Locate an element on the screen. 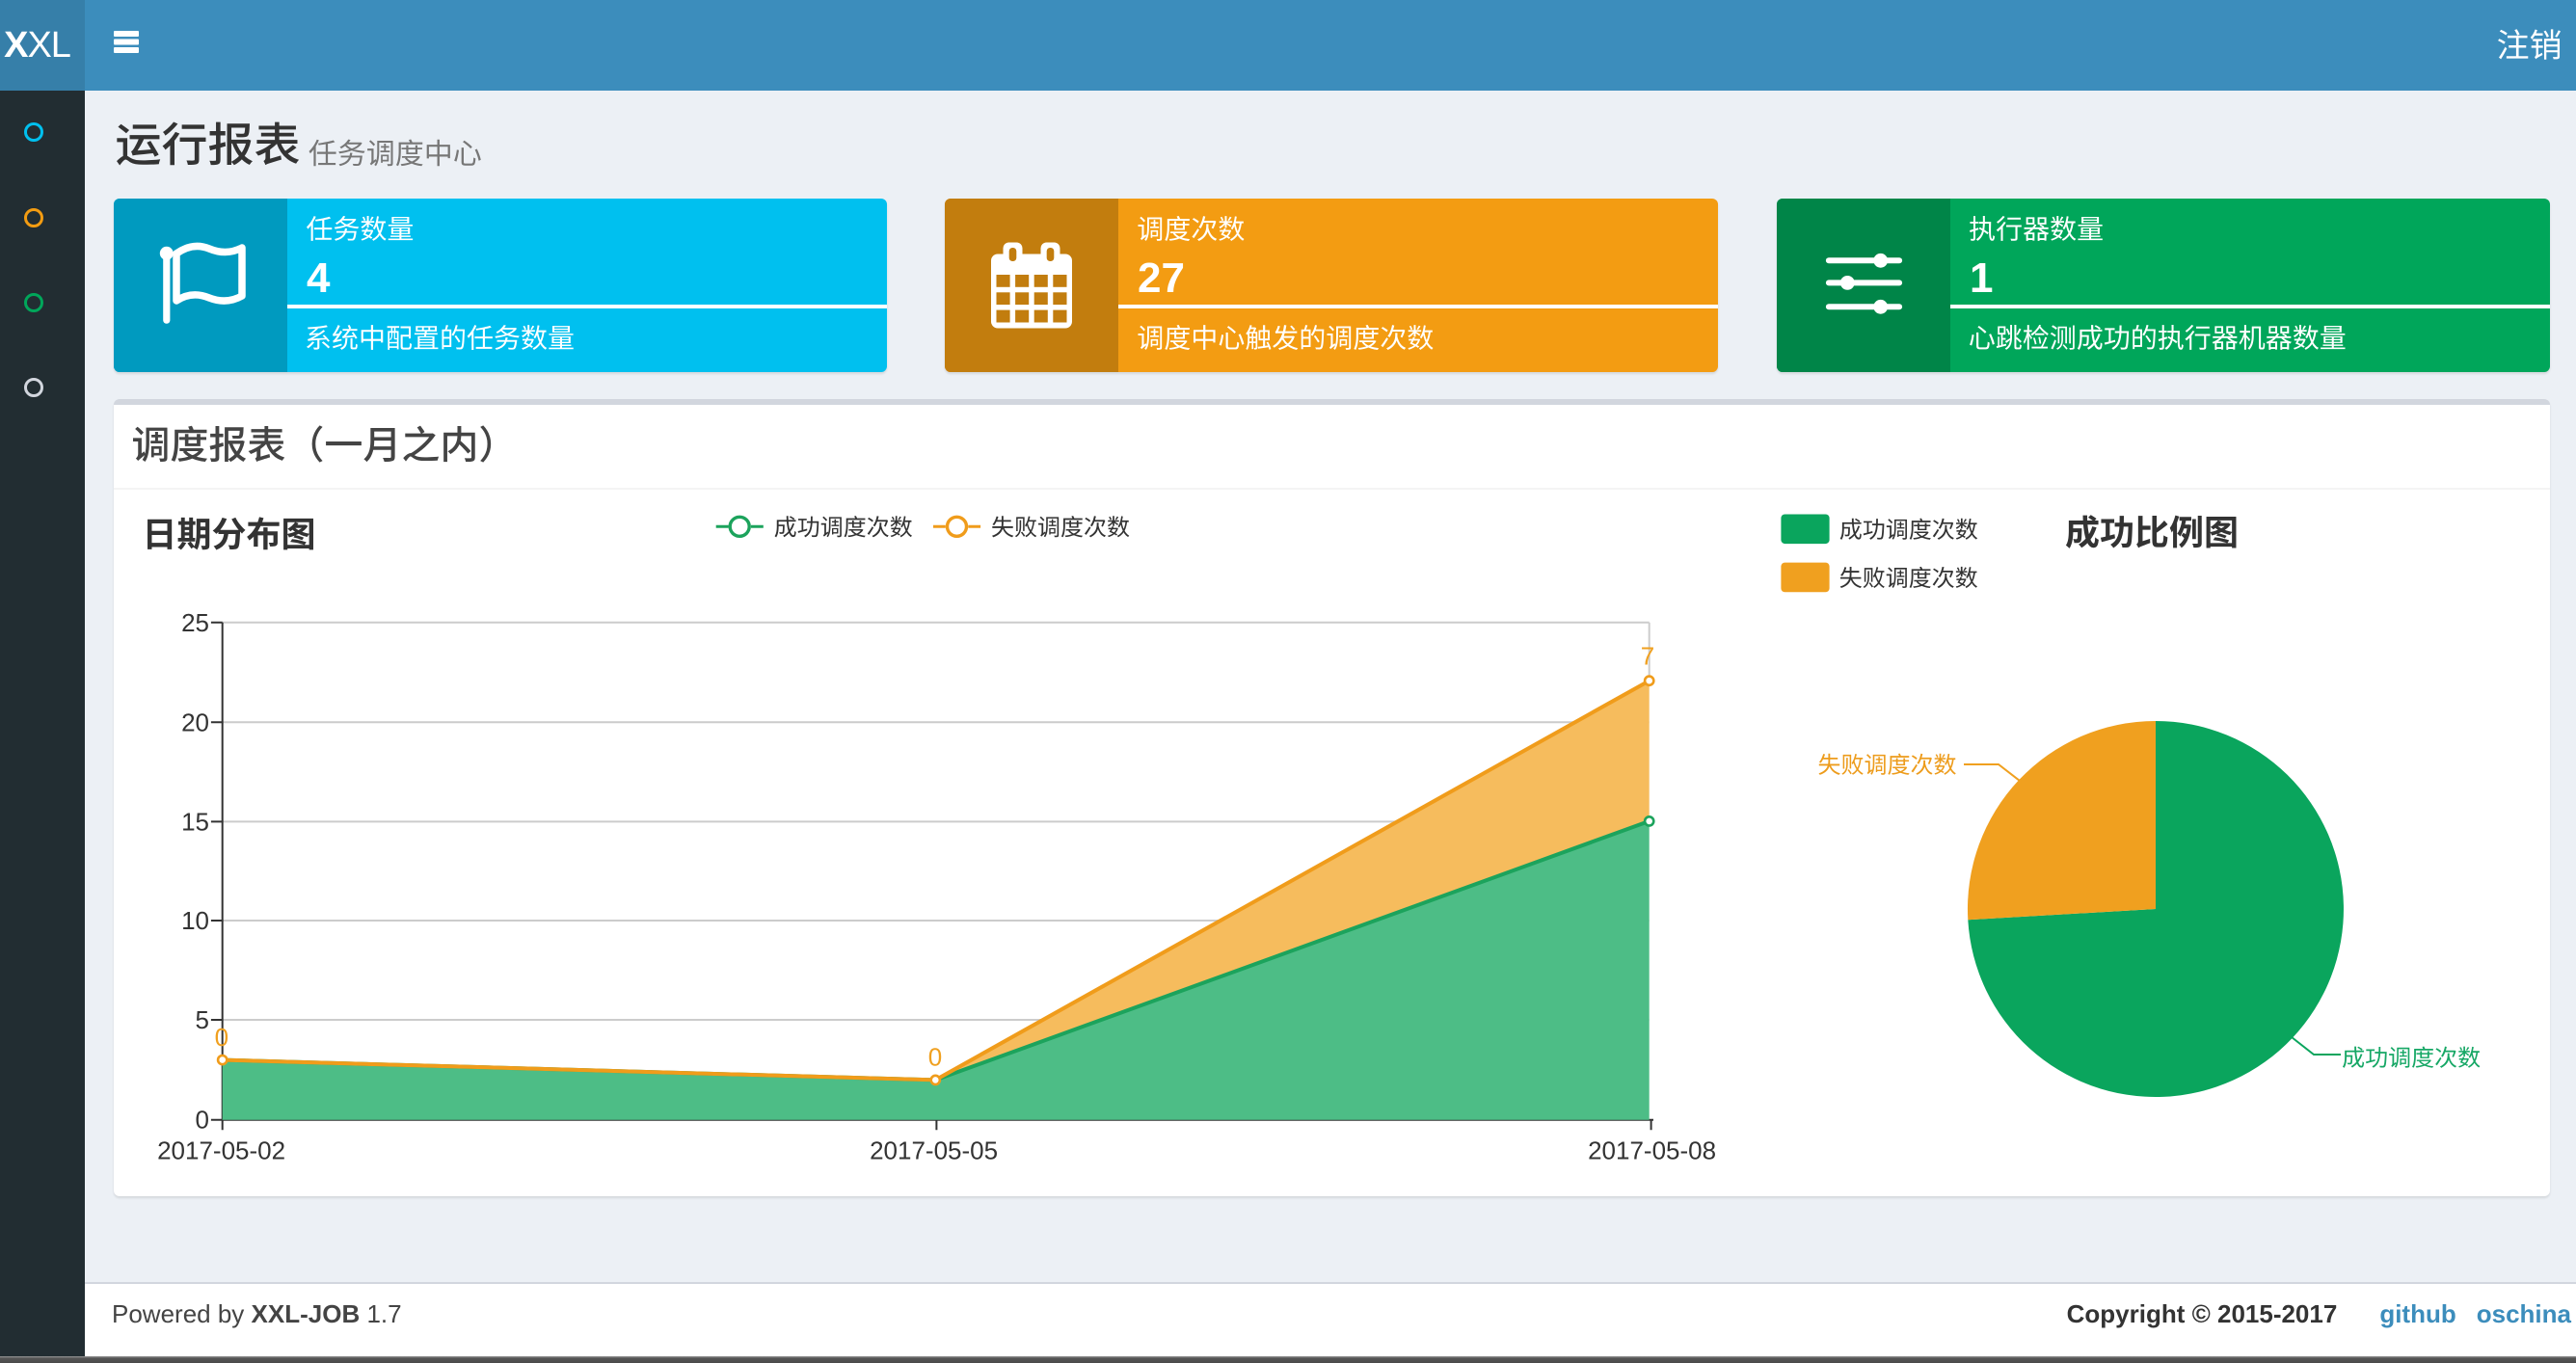  svg-text: 7 is located at coordinates (1648, 655).